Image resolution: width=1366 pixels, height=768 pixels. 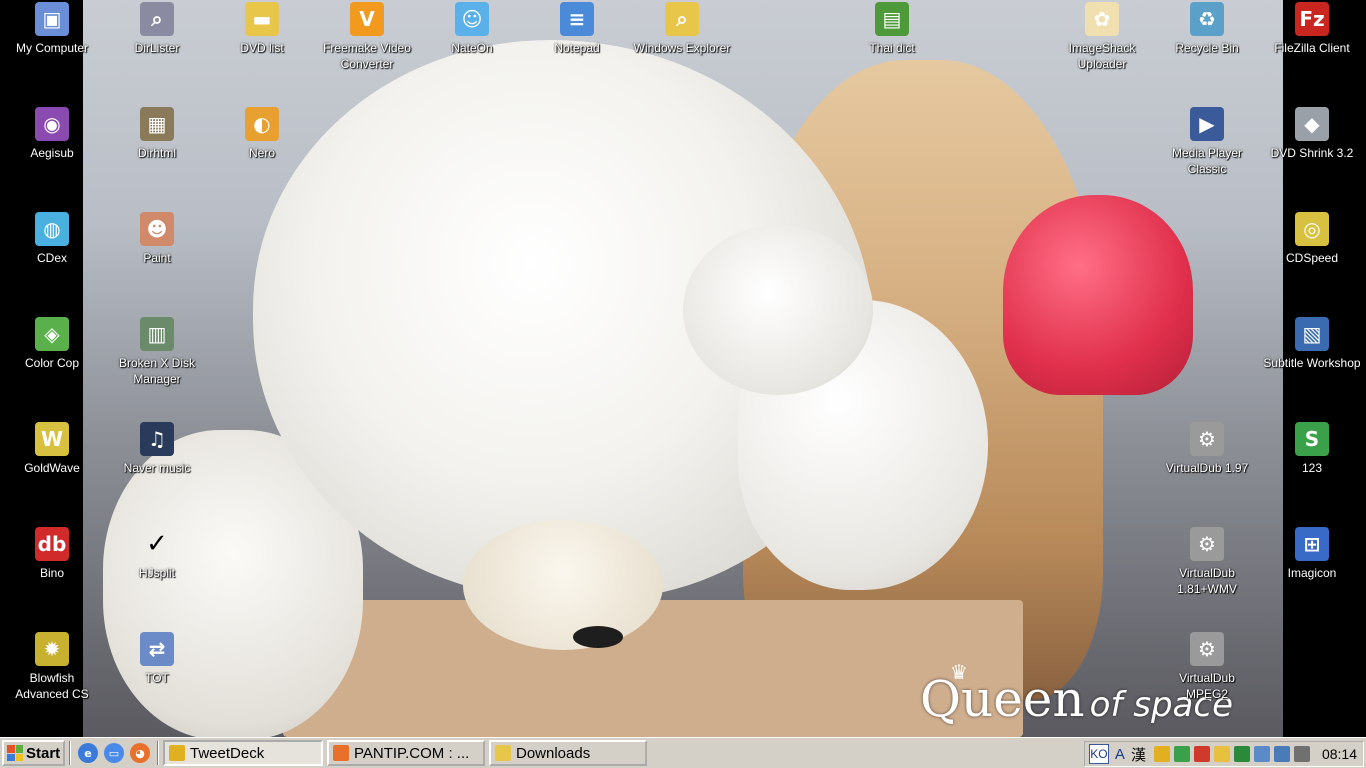 I want to click on desktop-icon-label: VirtualDub MPEG2, so click(x=1207, y=686).